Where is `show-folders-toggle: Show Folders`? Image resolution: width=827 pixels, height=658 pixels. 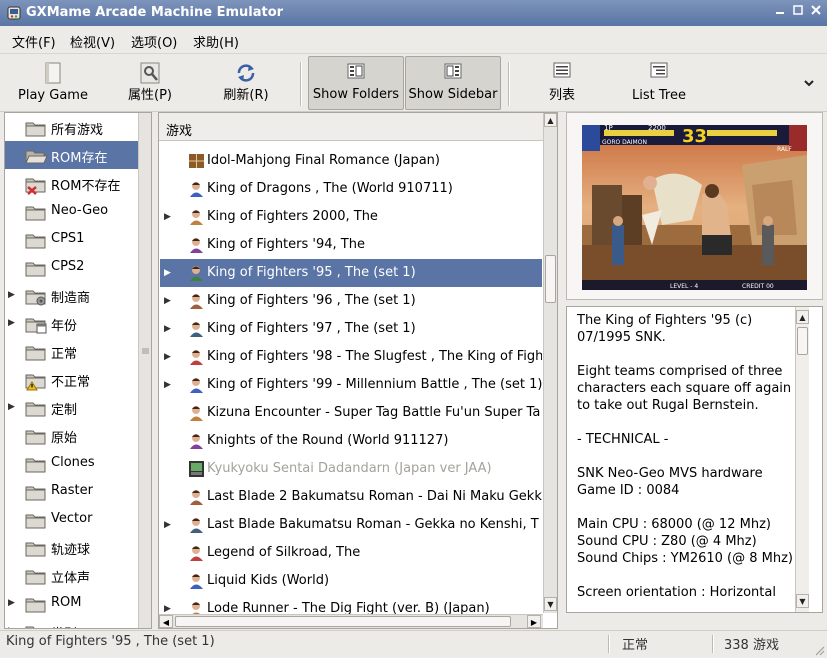 show-folders-toggle: Show Folders is located at coordinates (356, 83).